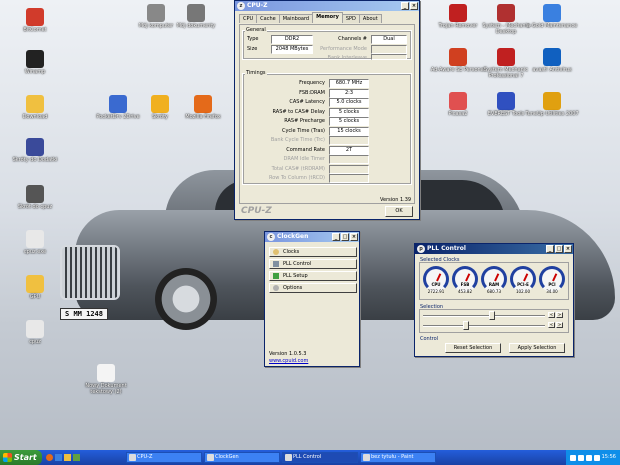  I want to click on firefox-icon, so click(49, 457).